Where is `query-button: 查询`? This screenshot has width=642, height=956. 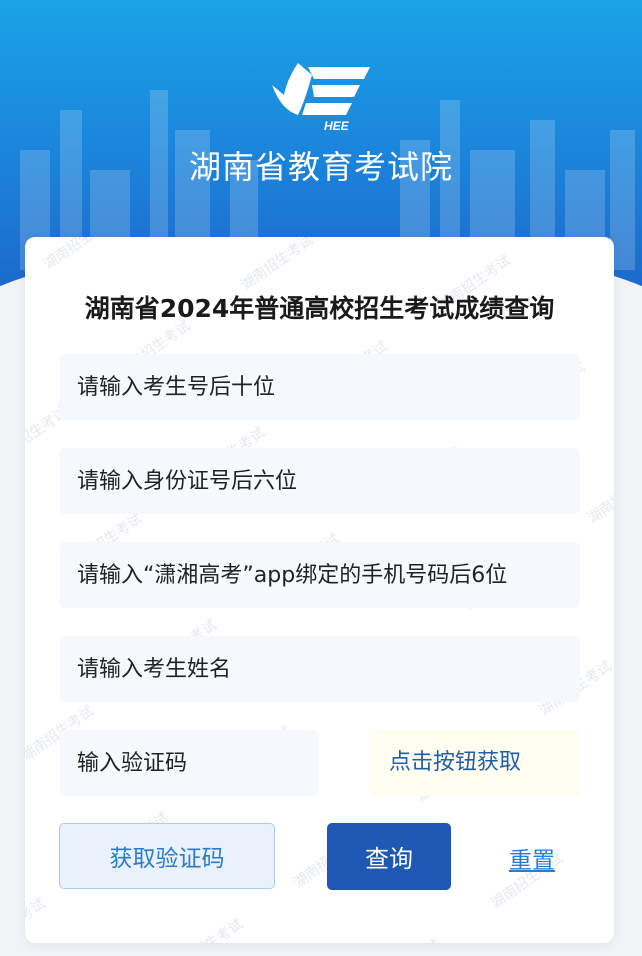 query-button: 查询 is located at coordinates (389, 856).